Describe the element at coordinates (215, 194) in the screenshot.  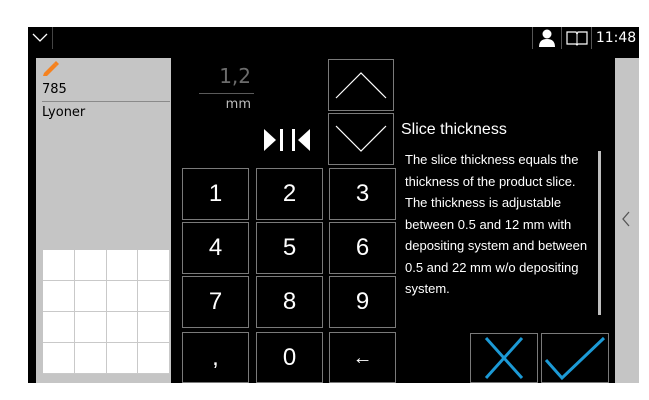
I see `key-1: 1` at that location.